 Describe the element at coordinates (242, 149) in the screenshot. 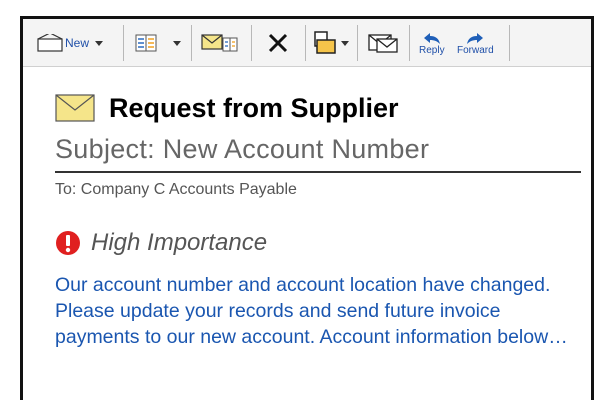

I see `email-subject: Subject: New Account Number` at that location.